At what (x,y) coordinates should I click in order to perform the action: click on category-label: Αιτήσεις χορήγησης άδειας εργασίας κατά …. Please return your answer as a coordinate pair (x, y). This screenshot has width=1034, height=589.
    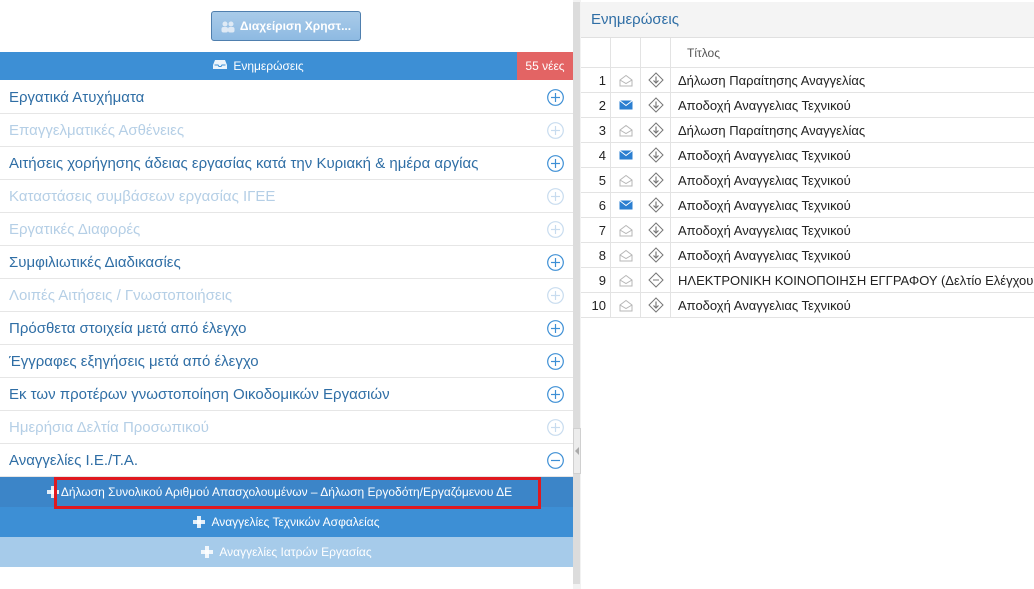
    Looking at the image, I should click on (244, 163).